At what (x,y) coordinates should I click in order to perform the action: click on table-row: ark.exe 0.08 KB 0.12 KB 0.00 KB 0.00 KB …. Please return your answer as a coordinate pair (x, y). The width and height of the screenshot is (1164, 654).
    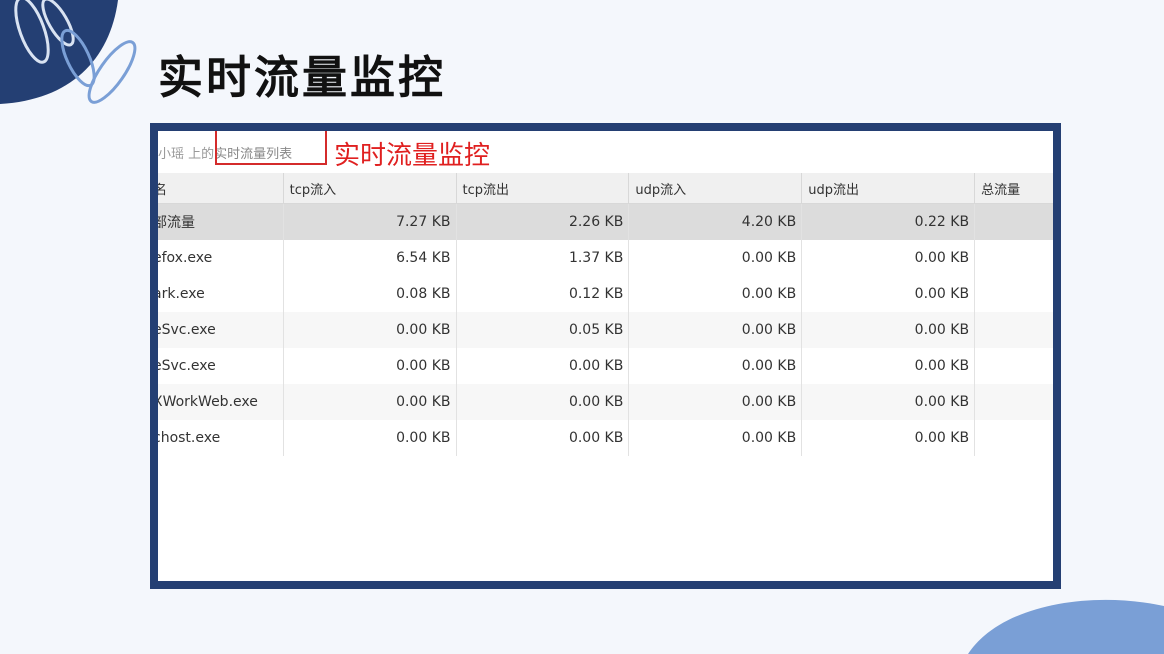
    Looking at the image, I should click on (605, 294).